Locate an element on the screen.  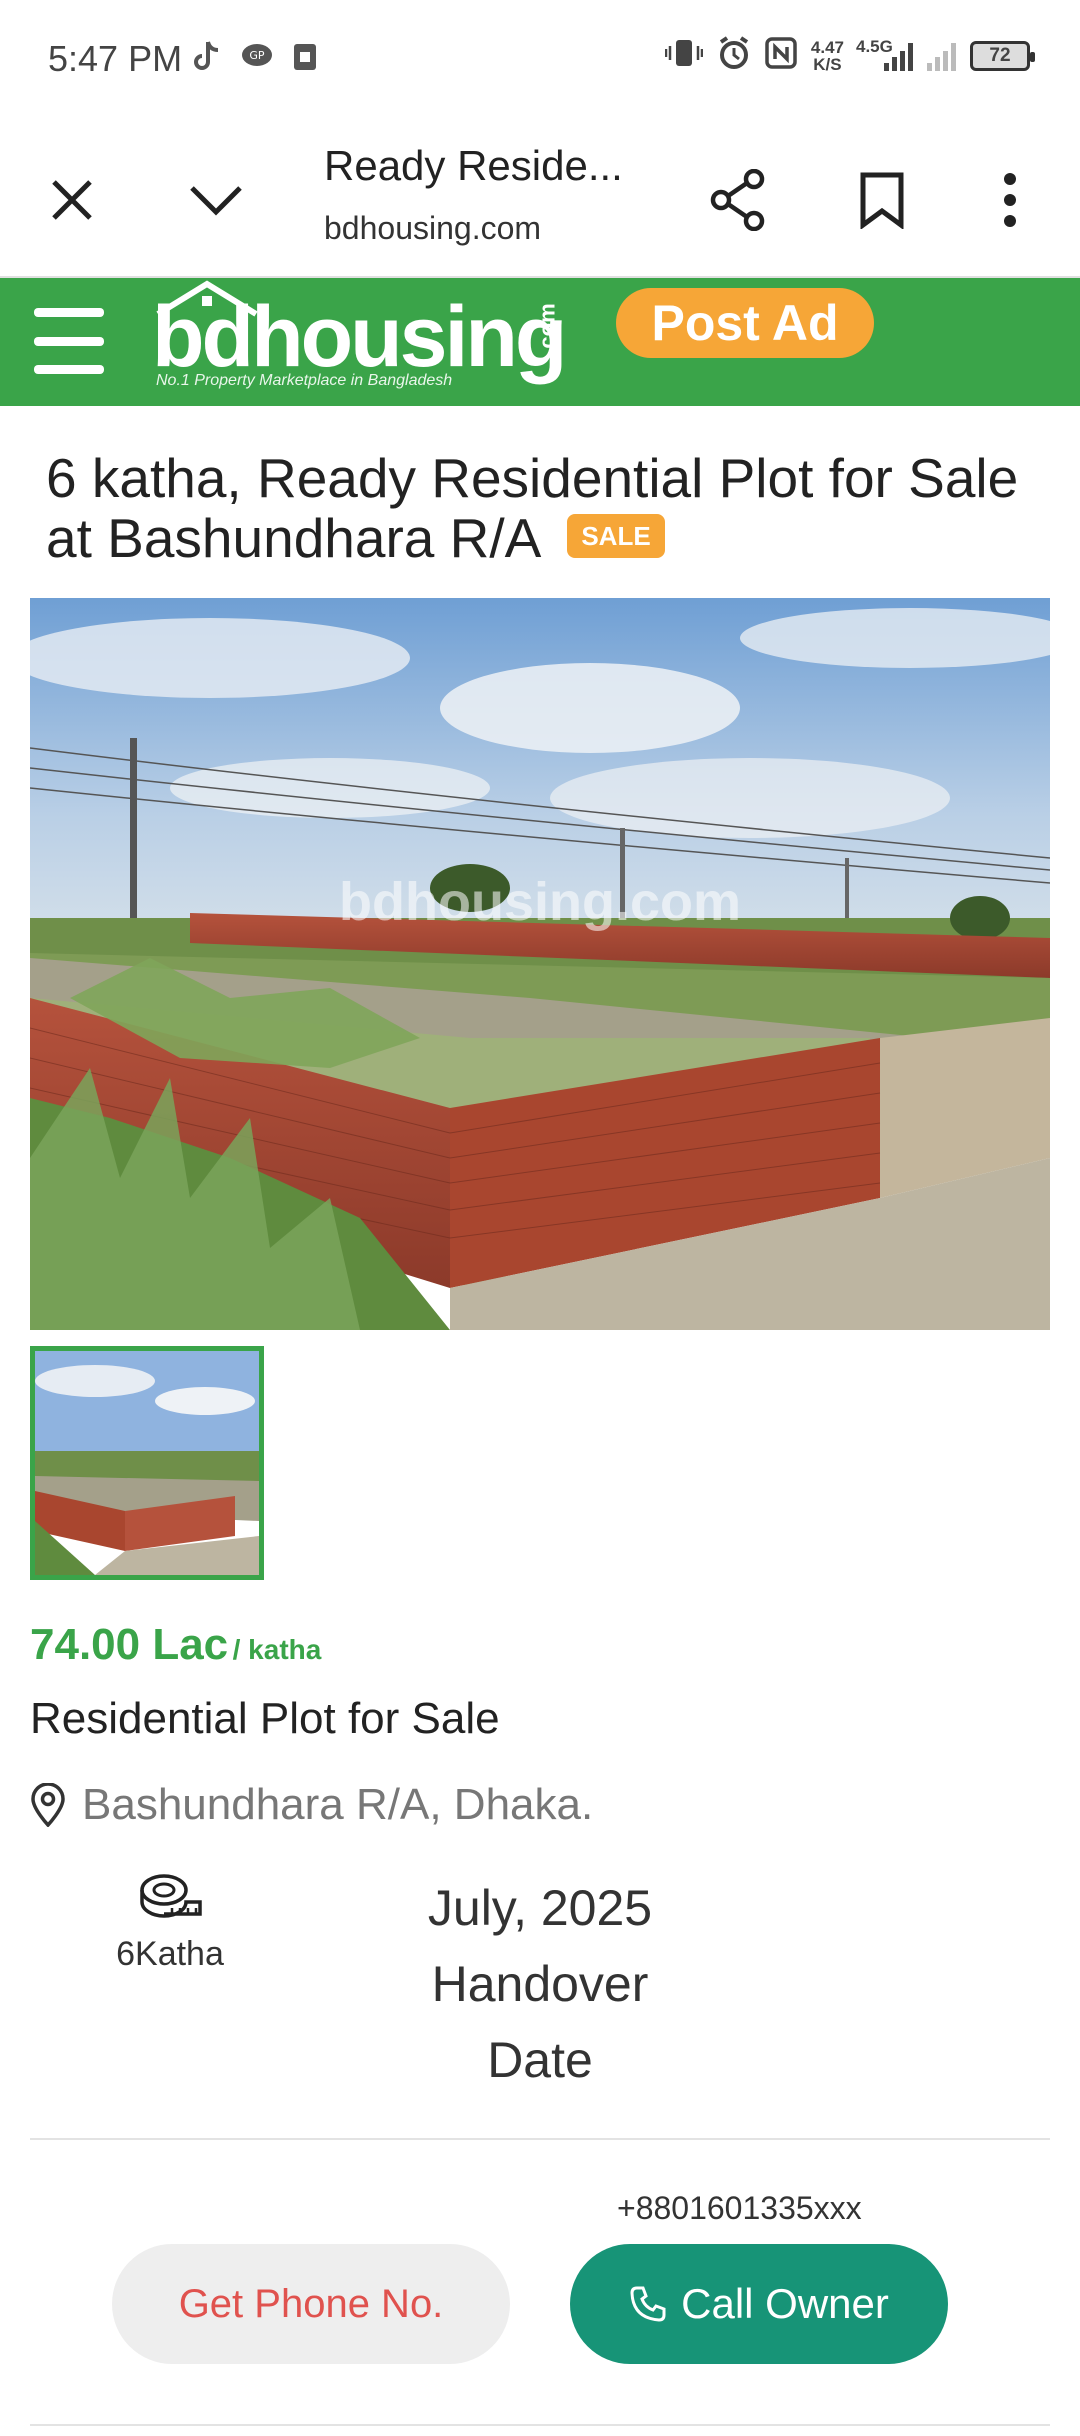
svg-text: GP is located at coordinates (257, 55).